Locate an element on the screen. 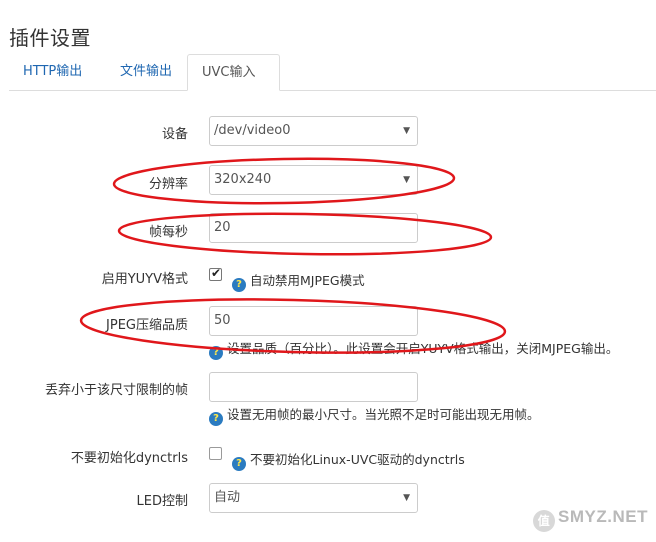 Image resolution: width=656 pixels, height=542 pixels. no-dynctrl-label: 不要初始化dynctrls is located at coordinates (129, 458).